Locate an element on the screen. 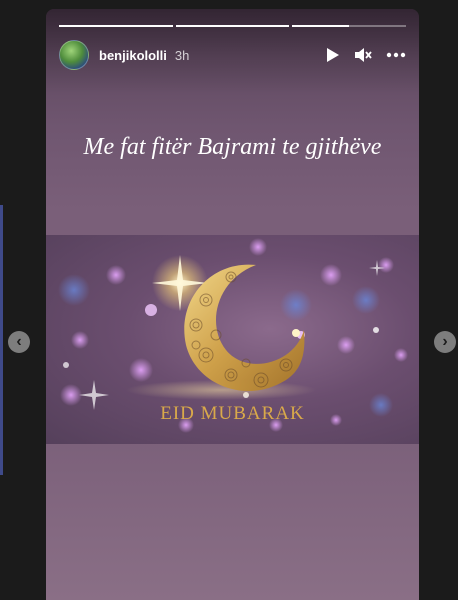 This screenshot has width=458, height=600. chevron-left-icon: ‹ is located at coordinates (19, 341).